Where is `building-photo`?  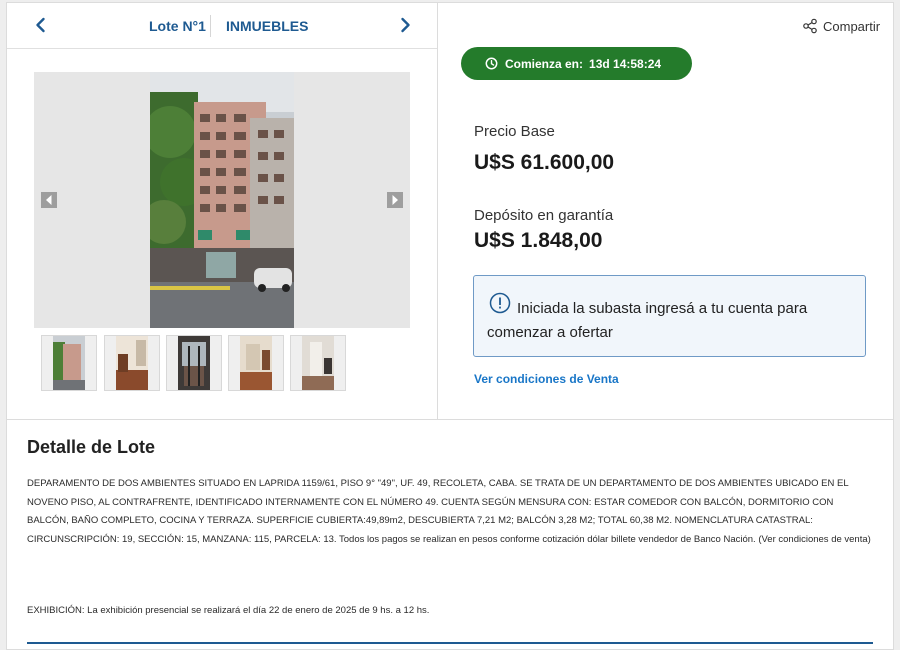
building-photo is located at coordinates (222, 200).